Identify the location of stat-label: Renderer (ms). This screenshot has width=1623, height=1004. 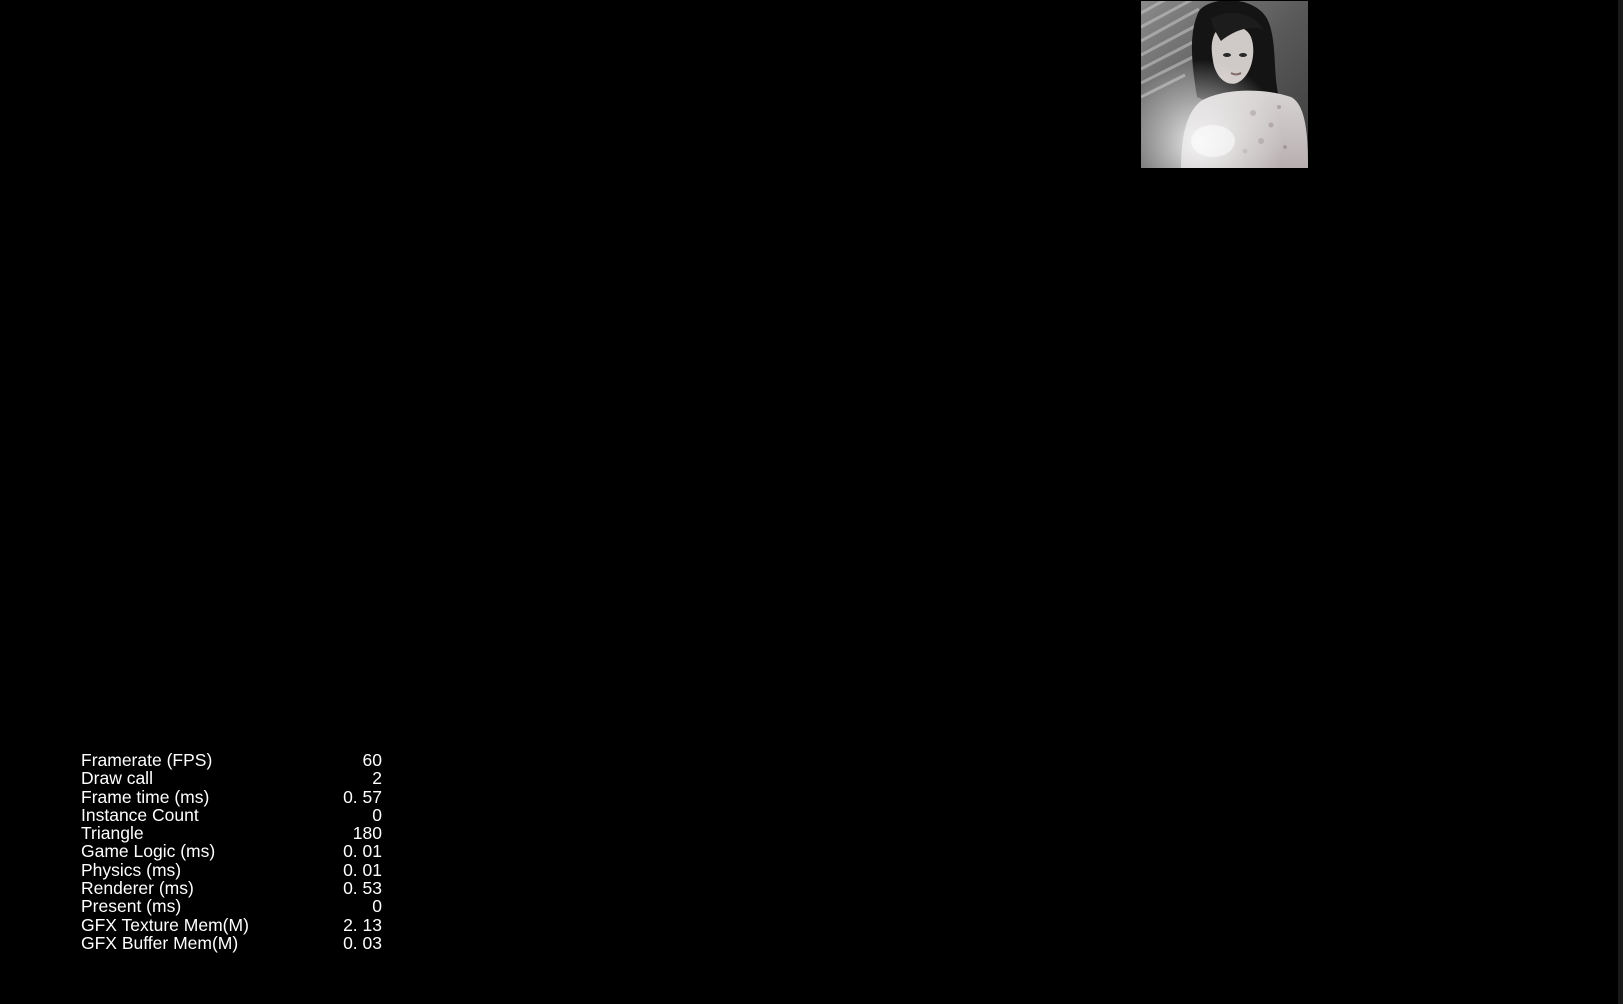
(137, 888).